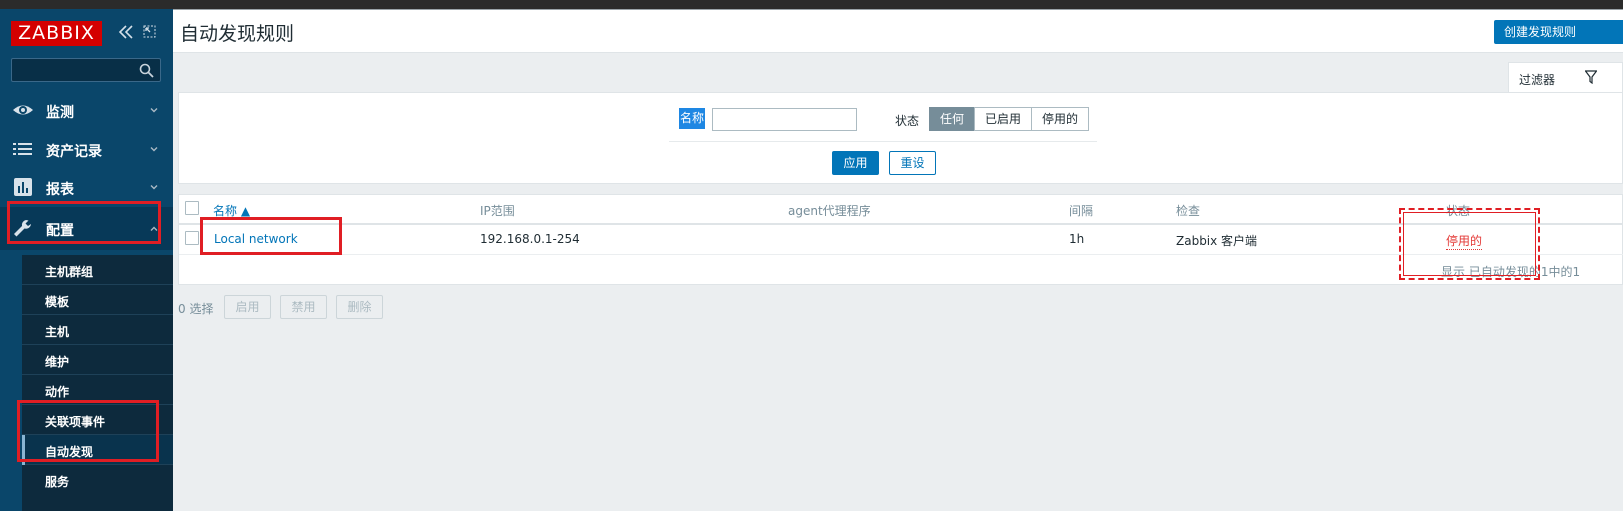  What do you see at coordinates (952, 119) in the screenshot?
I see `status-option-any: 任何` at bounding box center [952, 119].